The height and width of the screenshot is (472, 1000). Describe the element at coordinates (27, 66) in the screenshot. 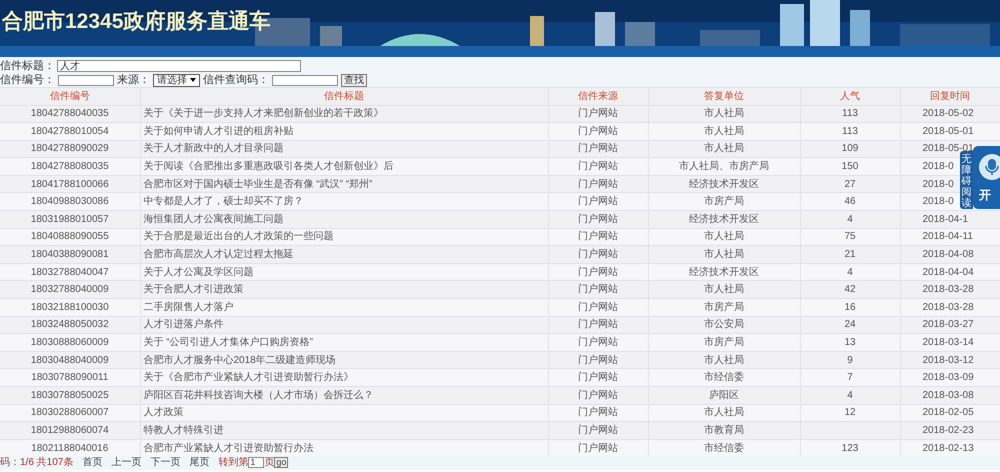

I see `field-label: 信件标题：` at that location.